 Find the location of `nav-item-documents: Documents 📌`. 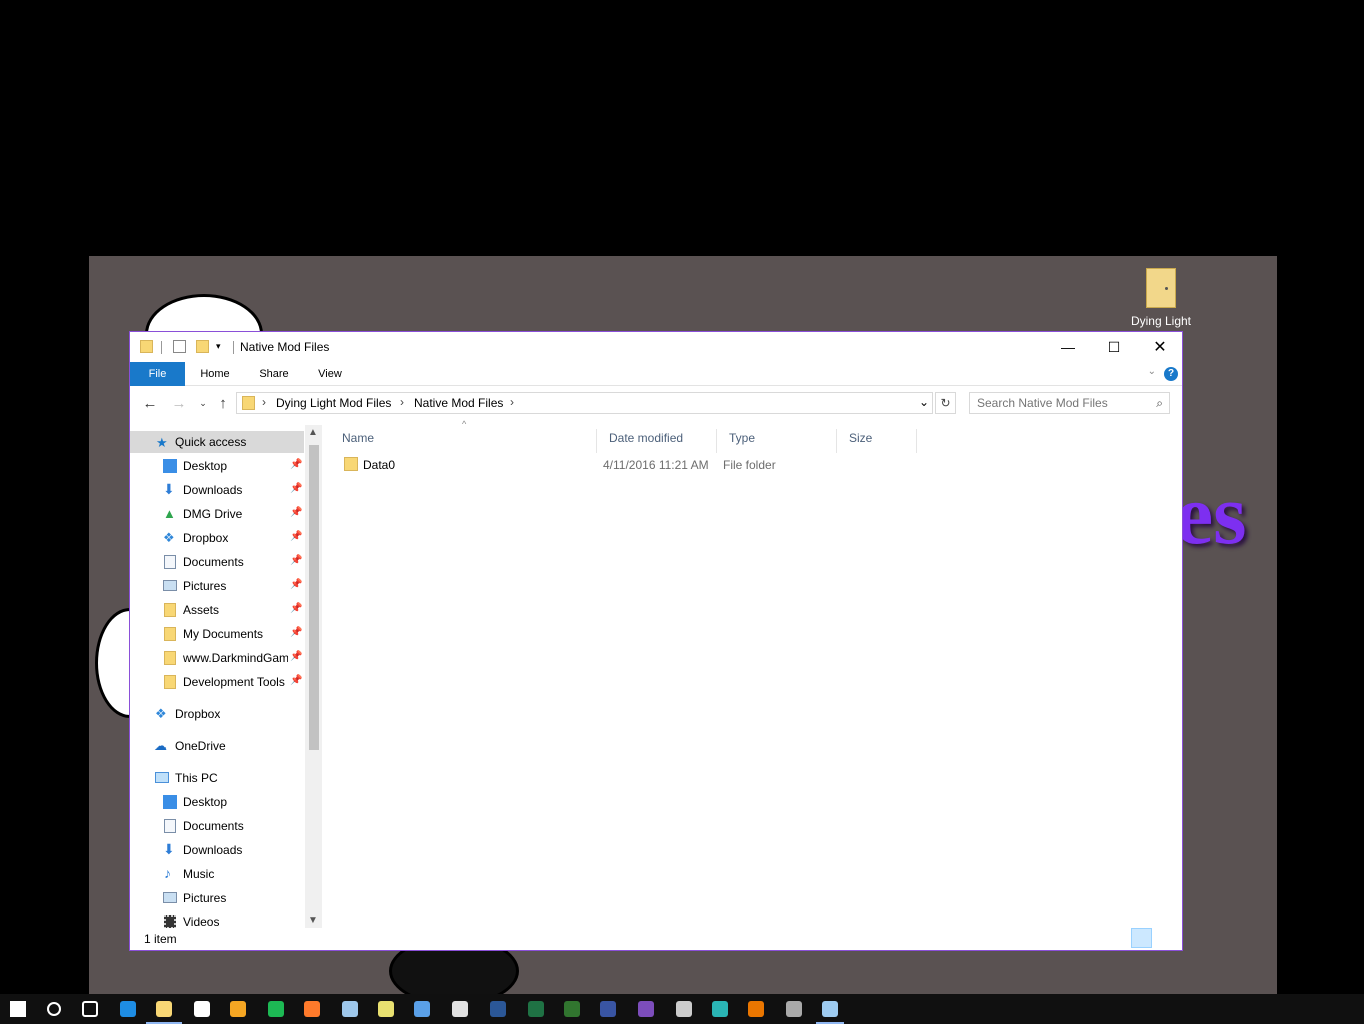

nav-item-documents: Documents 📌 is located at coordinates (217, 562).